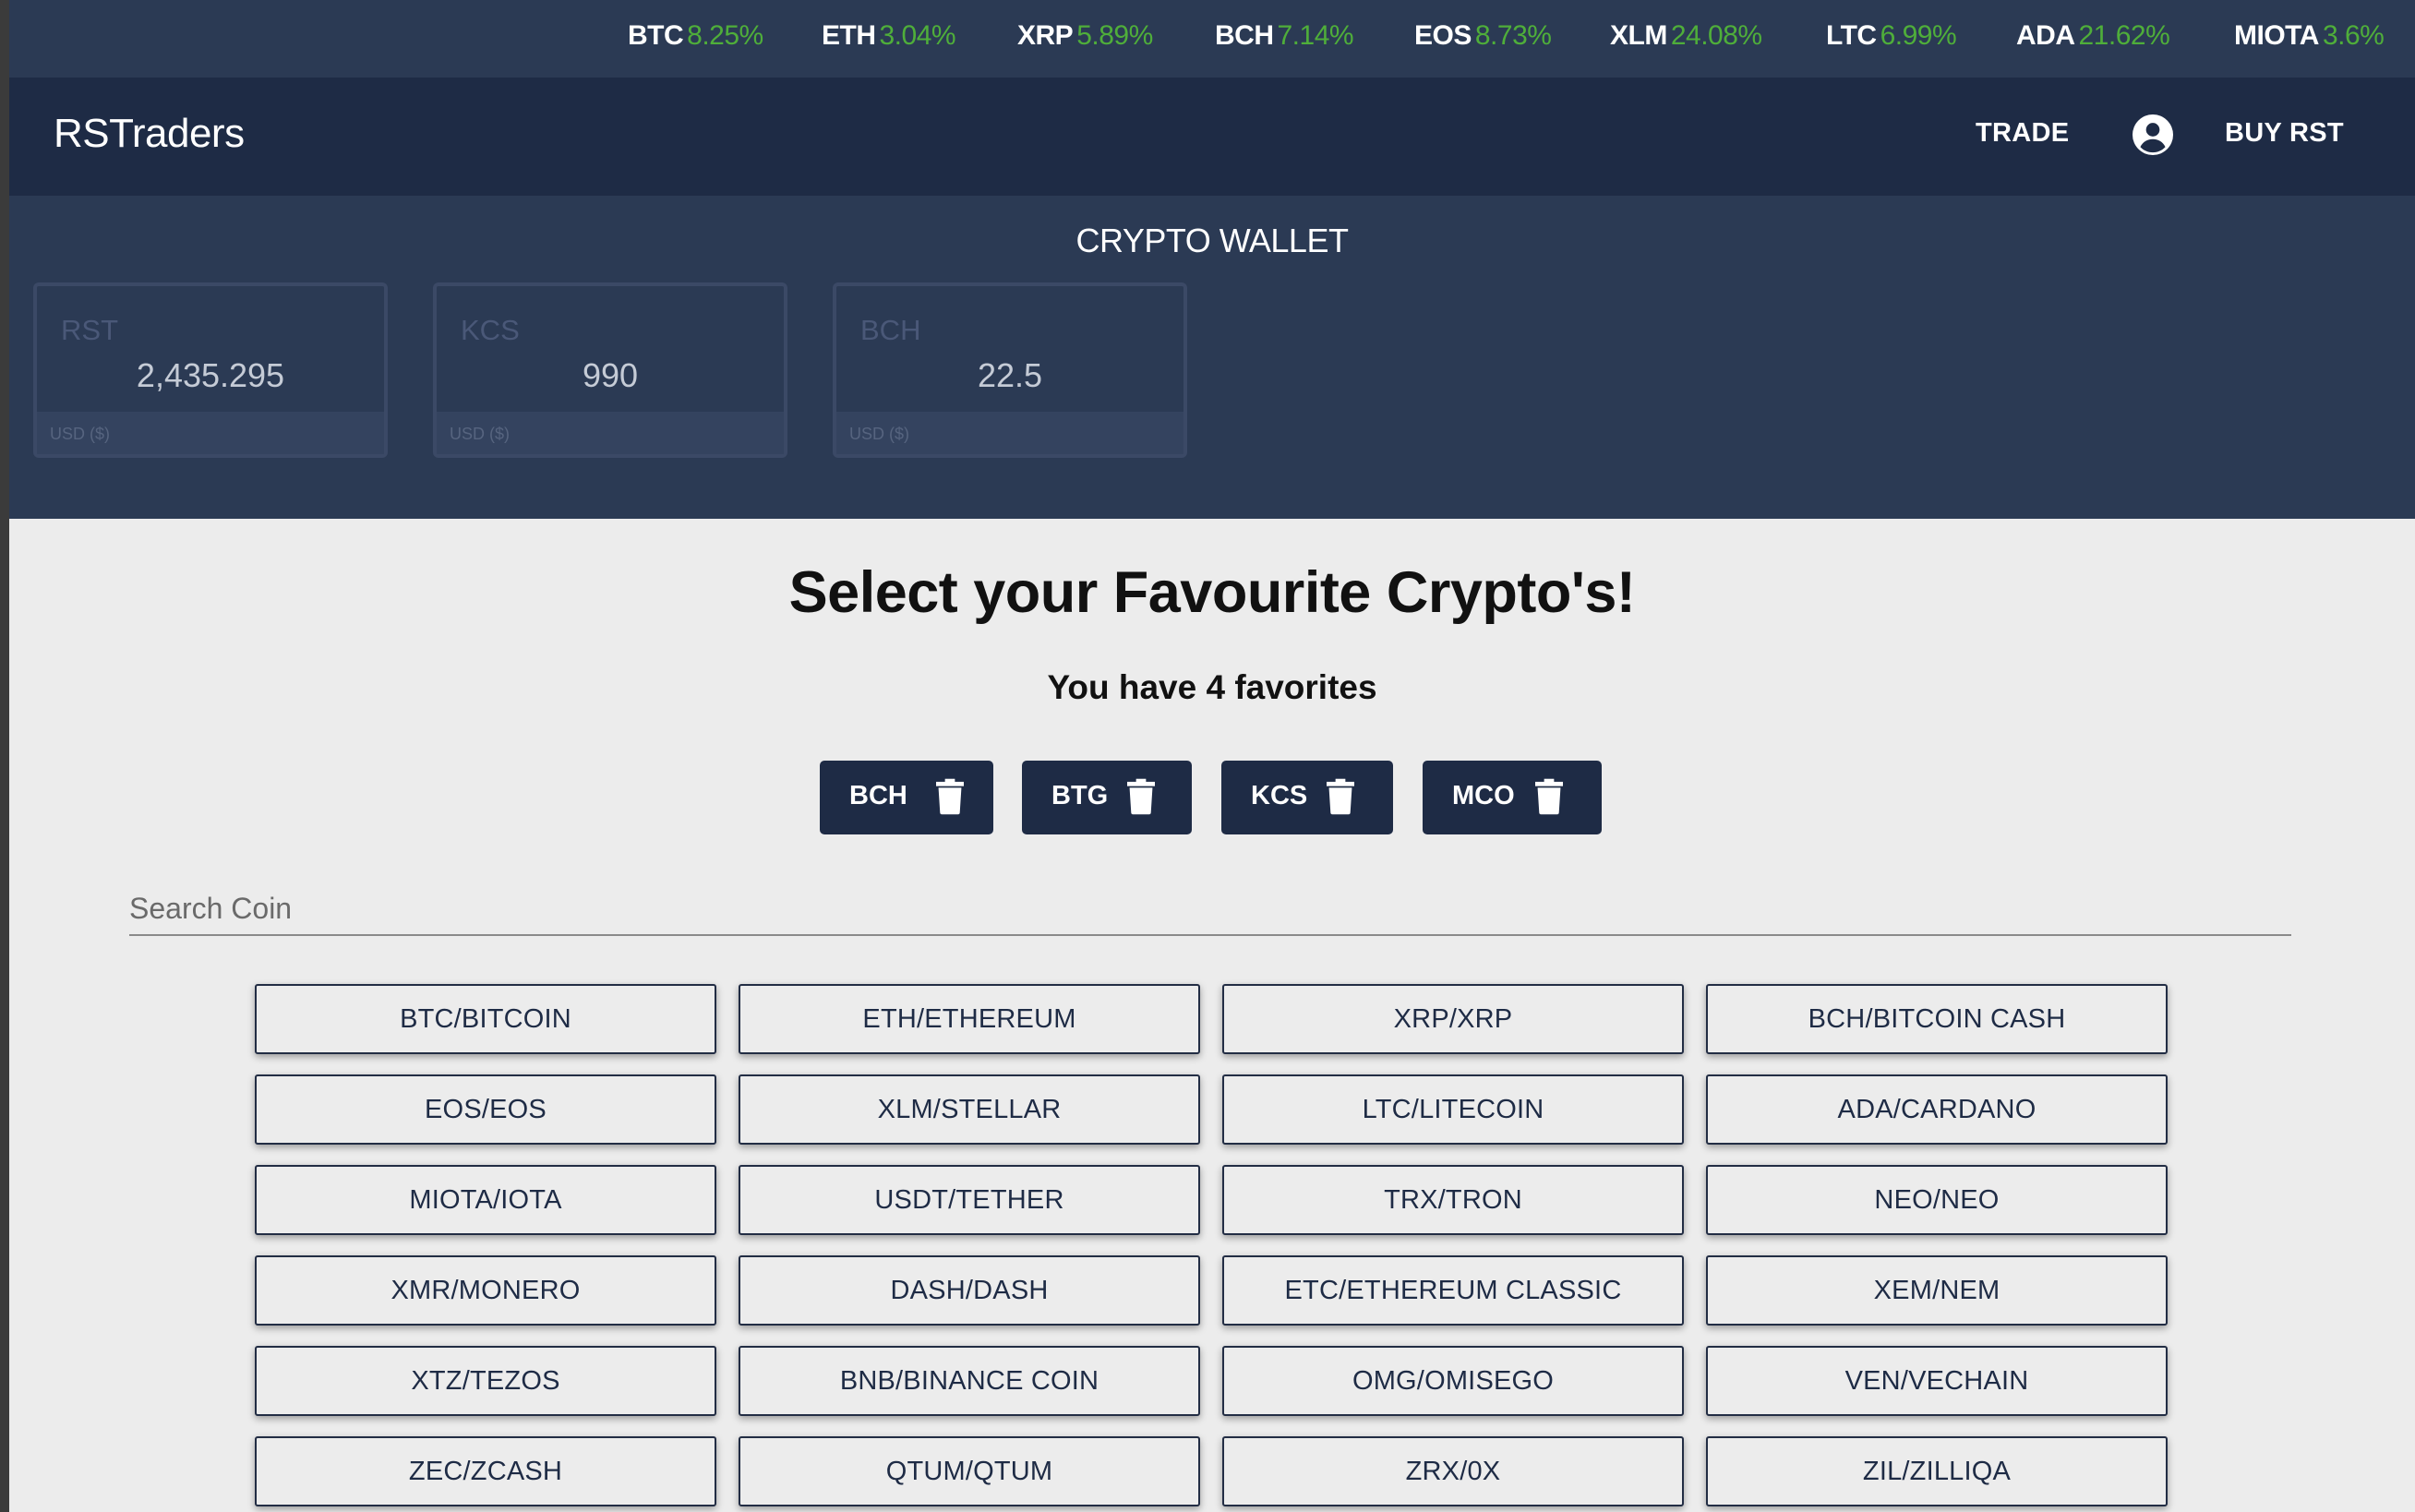  Describe the element at coordinates (1453, 1381) in the screenshot. I see `coin-button: OMG/OMISEGO` at that location.